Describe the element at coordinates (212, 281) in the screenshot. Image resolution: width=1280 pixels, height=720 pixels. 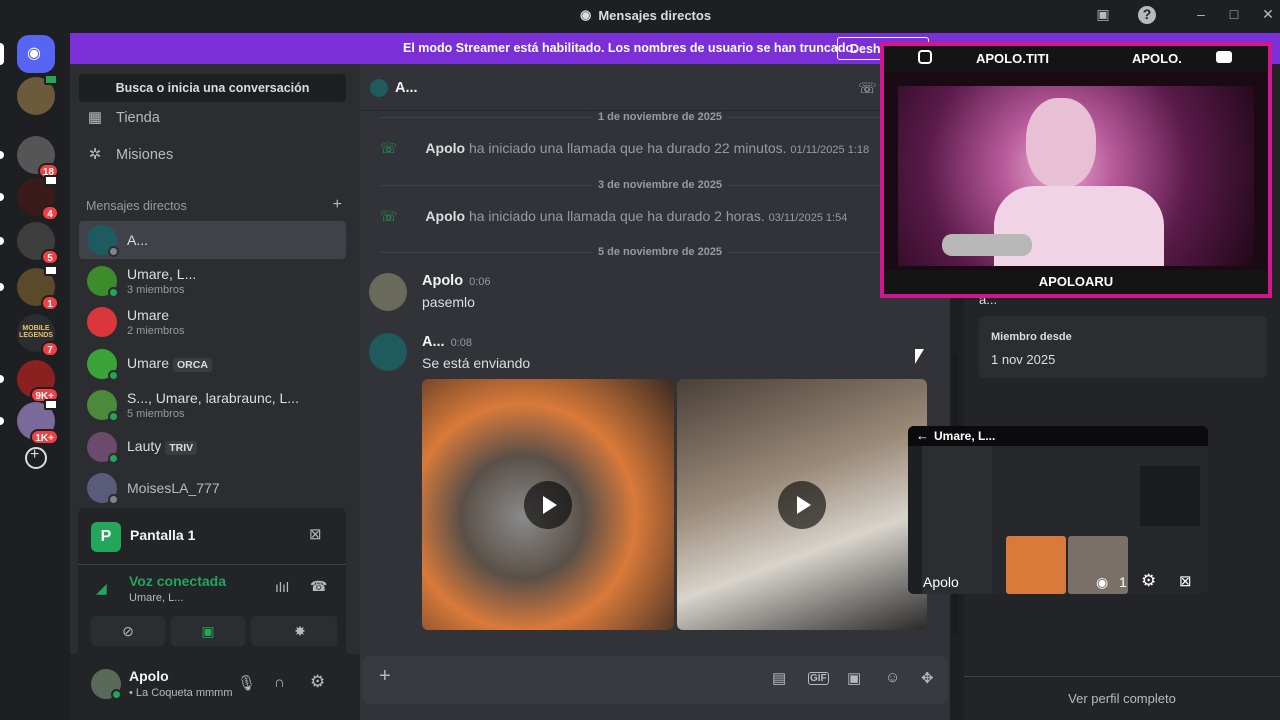
I see `dm-item: Umare, L... 3 miembros` at that location.